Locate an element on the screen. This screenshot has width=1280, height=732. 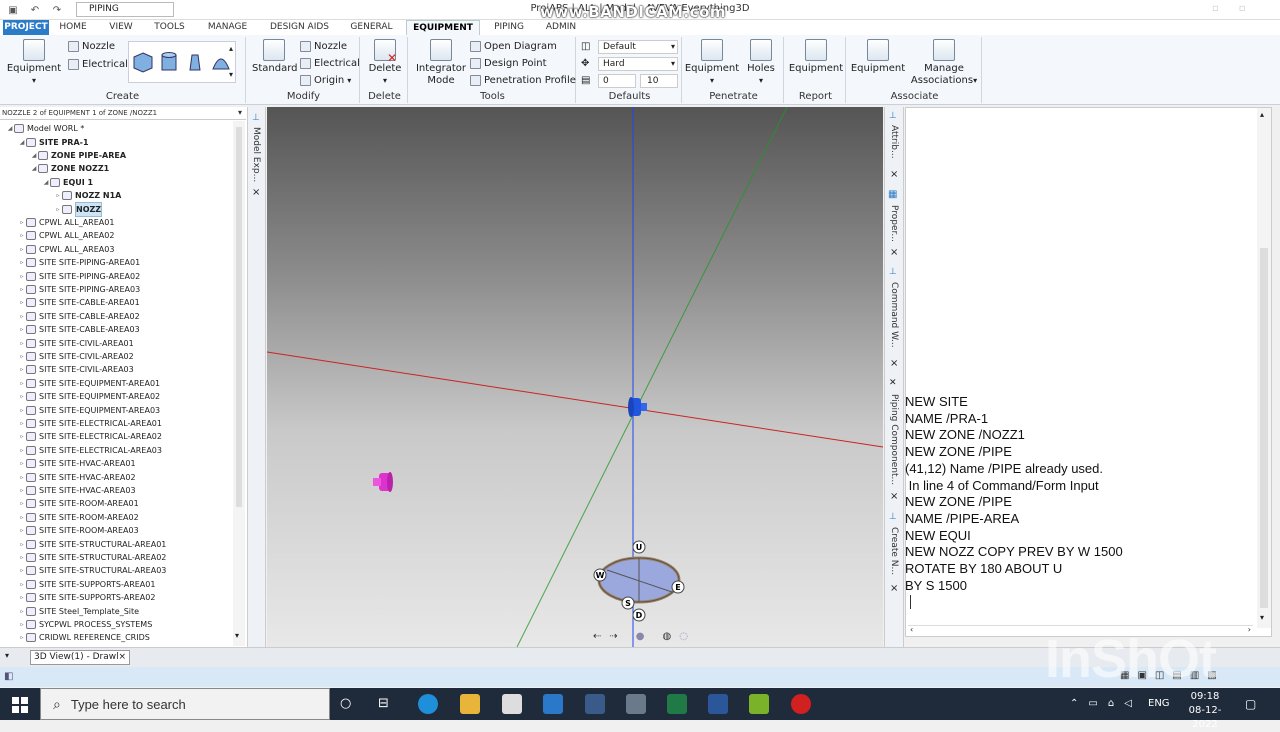
volume-icon: ◁ is located at coordinates (1128, 703).